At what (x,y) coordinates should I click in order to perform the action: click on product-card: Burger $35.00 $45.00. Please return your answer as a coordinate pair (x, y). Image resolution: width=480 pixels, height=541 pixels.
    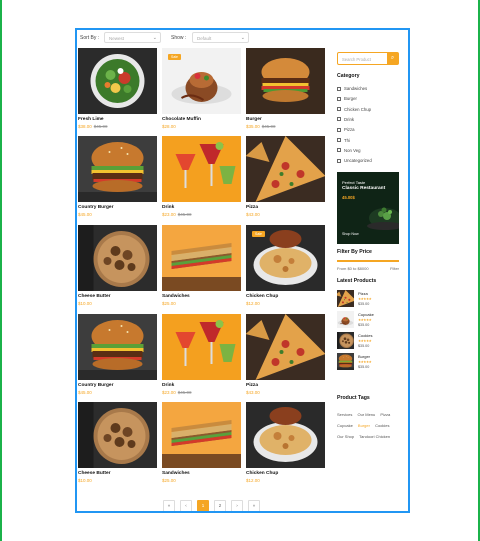
    Looking at the image, I should click on (285, 91).